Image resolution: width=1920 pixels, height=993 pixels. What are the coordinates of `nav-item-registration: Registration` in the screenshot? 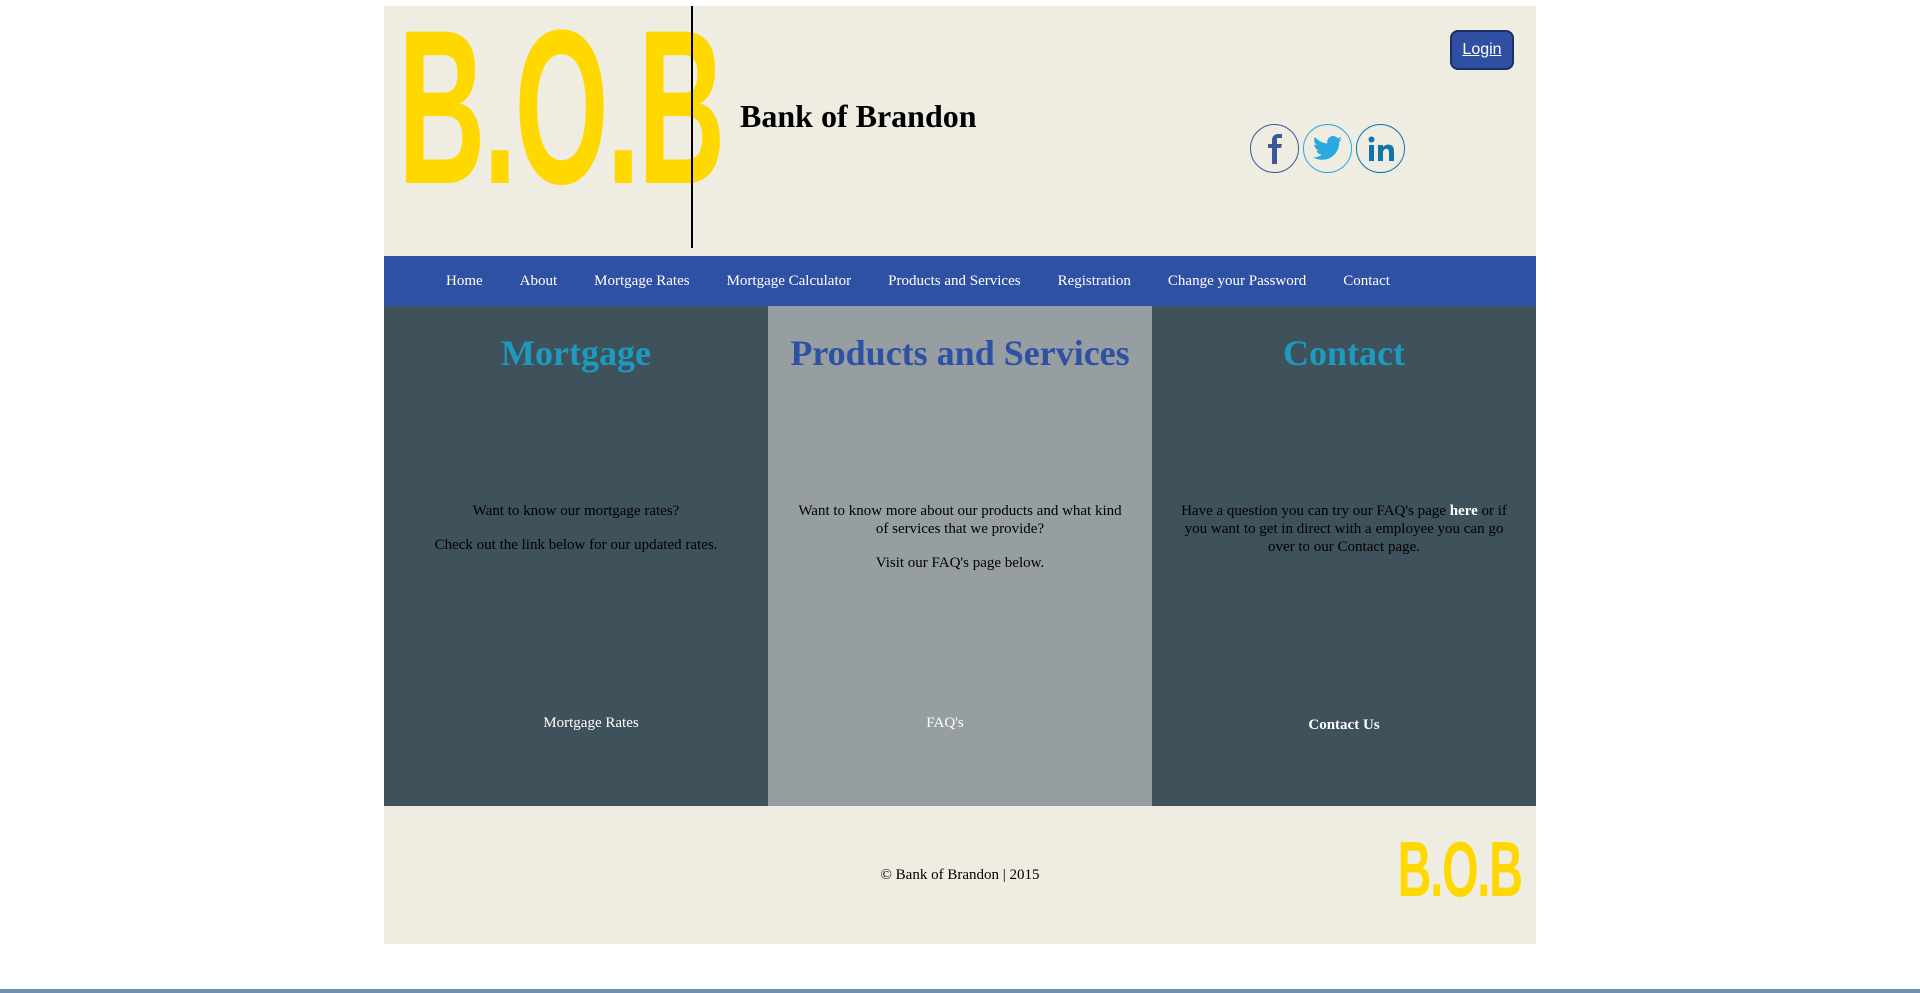 It's located at (1094, 281).